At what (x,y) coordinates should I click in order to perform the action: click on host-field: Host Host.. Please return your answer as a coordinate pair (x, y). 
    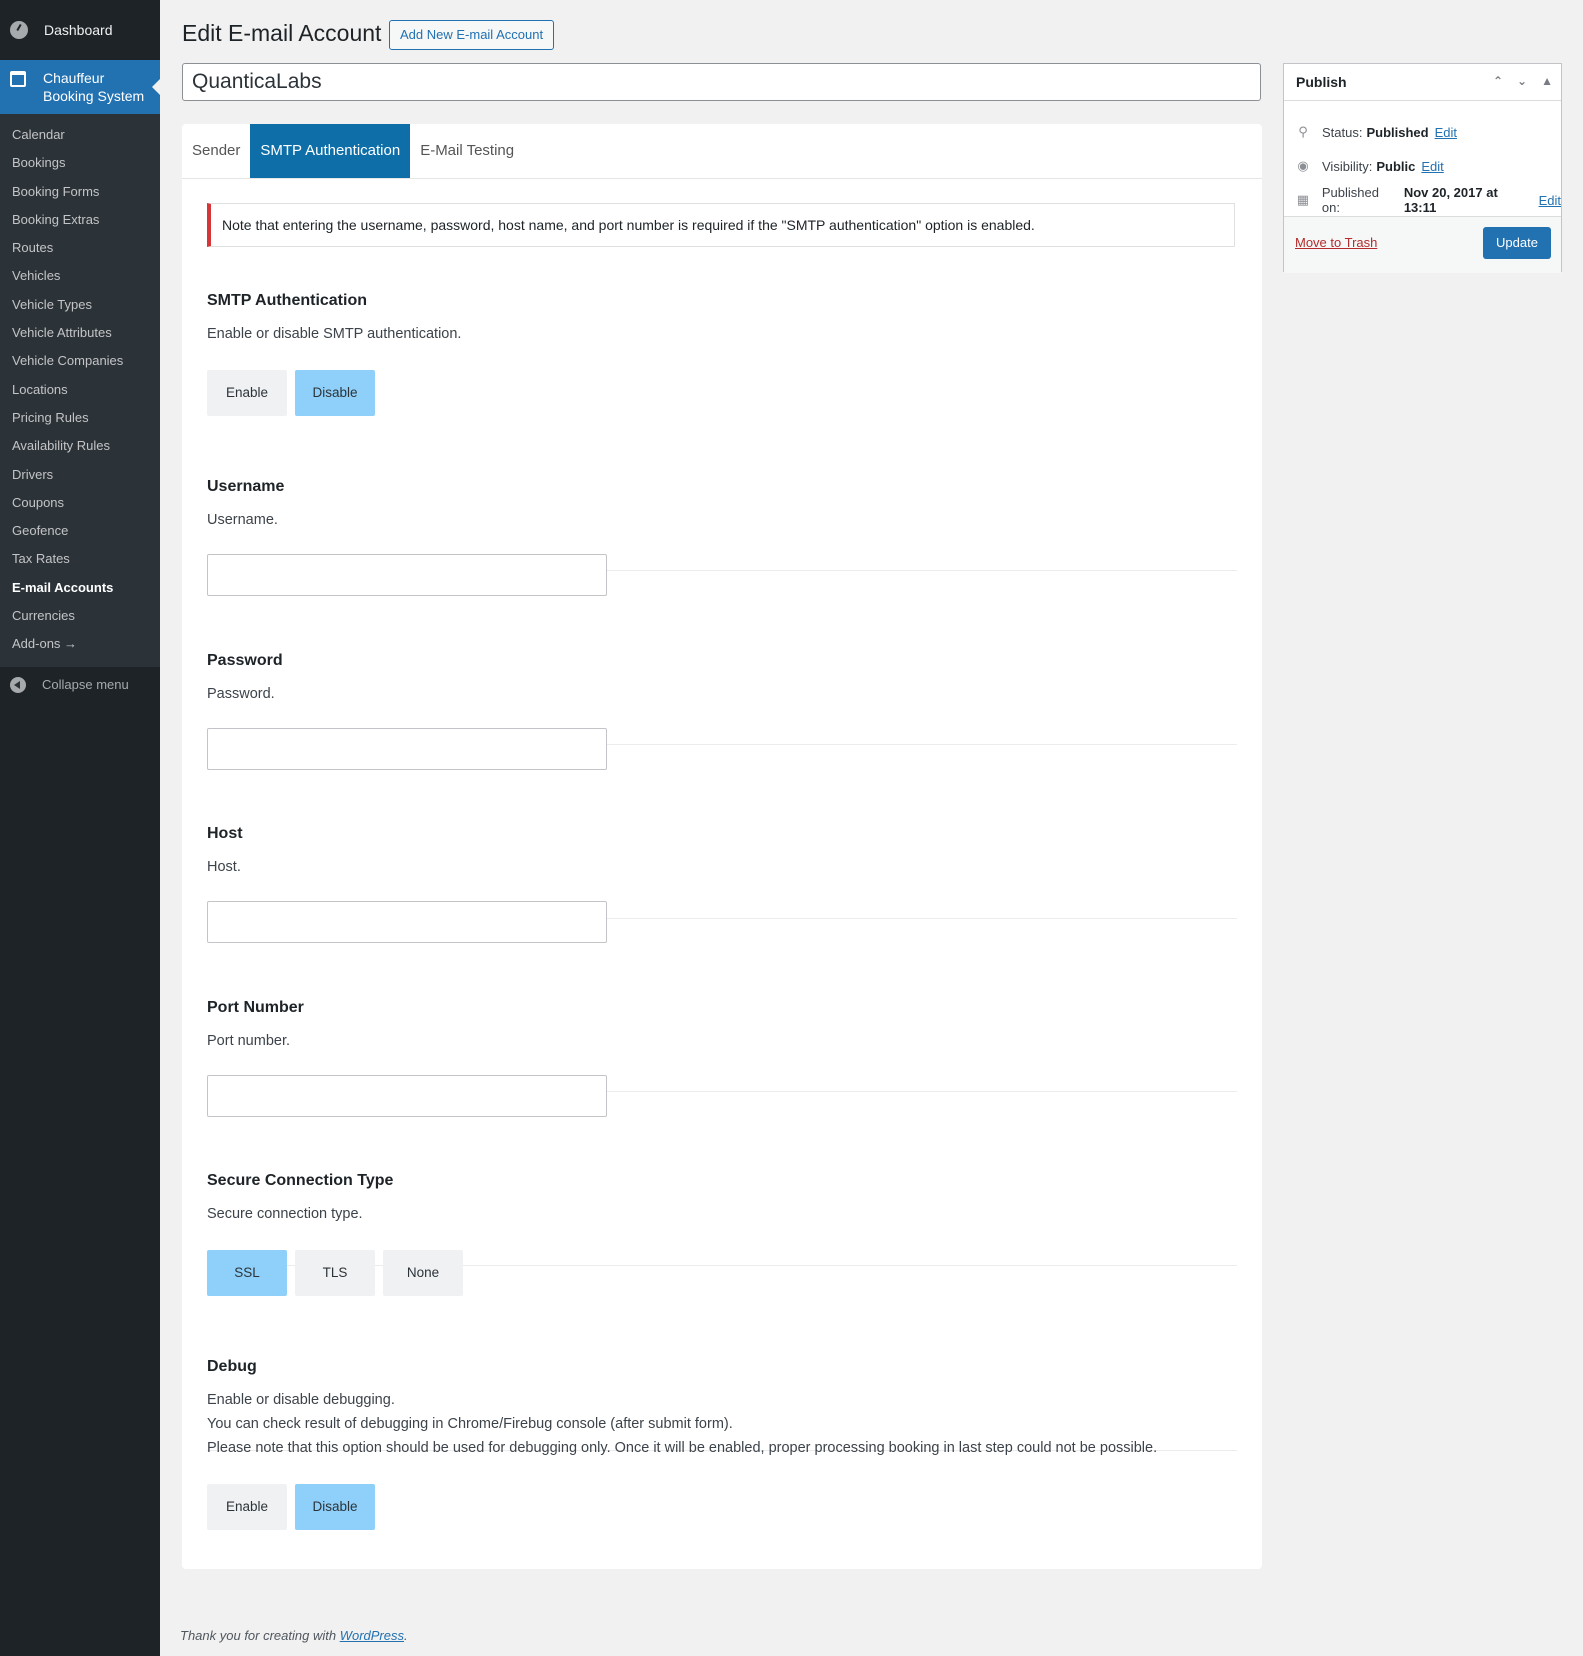
    Looking at the image, I should click on (722, 958).